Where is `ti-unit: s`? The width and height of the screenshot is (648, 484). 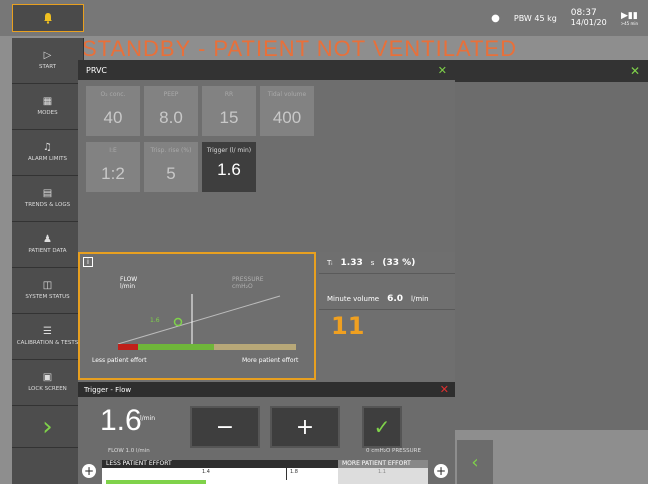
ti-unit: s is located at coordinates (372, 262).